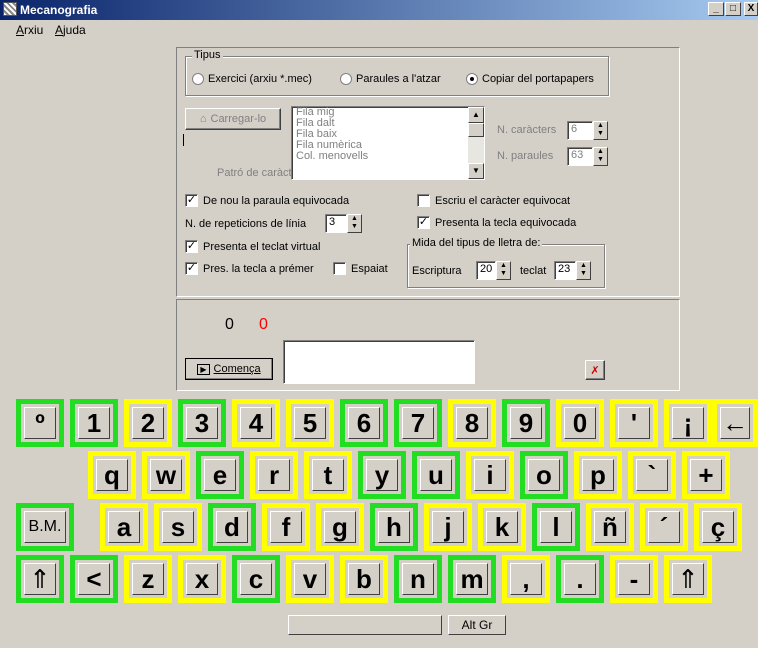 This screenshot has width=758, height=648. Describe the element at coordinates (580, 423) in the screenshot. I see `key-0: 0` at that location.